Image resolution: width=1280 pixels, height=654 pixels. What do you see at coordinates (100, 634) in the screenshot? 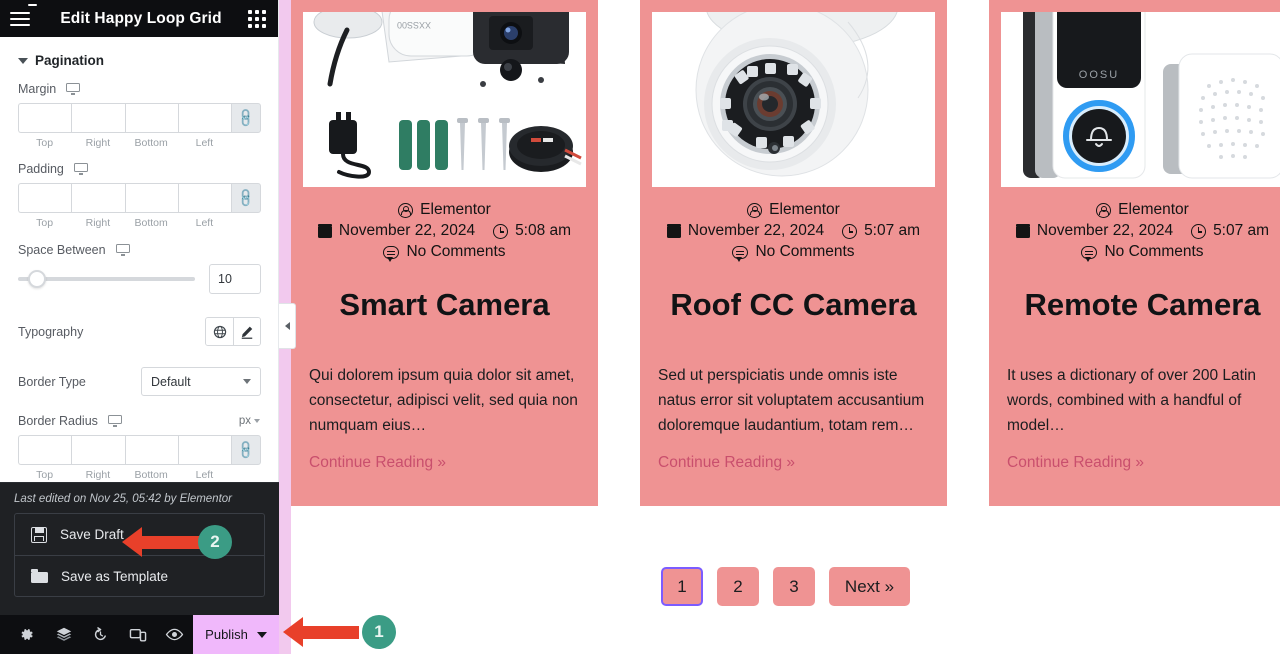
I see `history-clock-icon` at bounding box center [100, 634].